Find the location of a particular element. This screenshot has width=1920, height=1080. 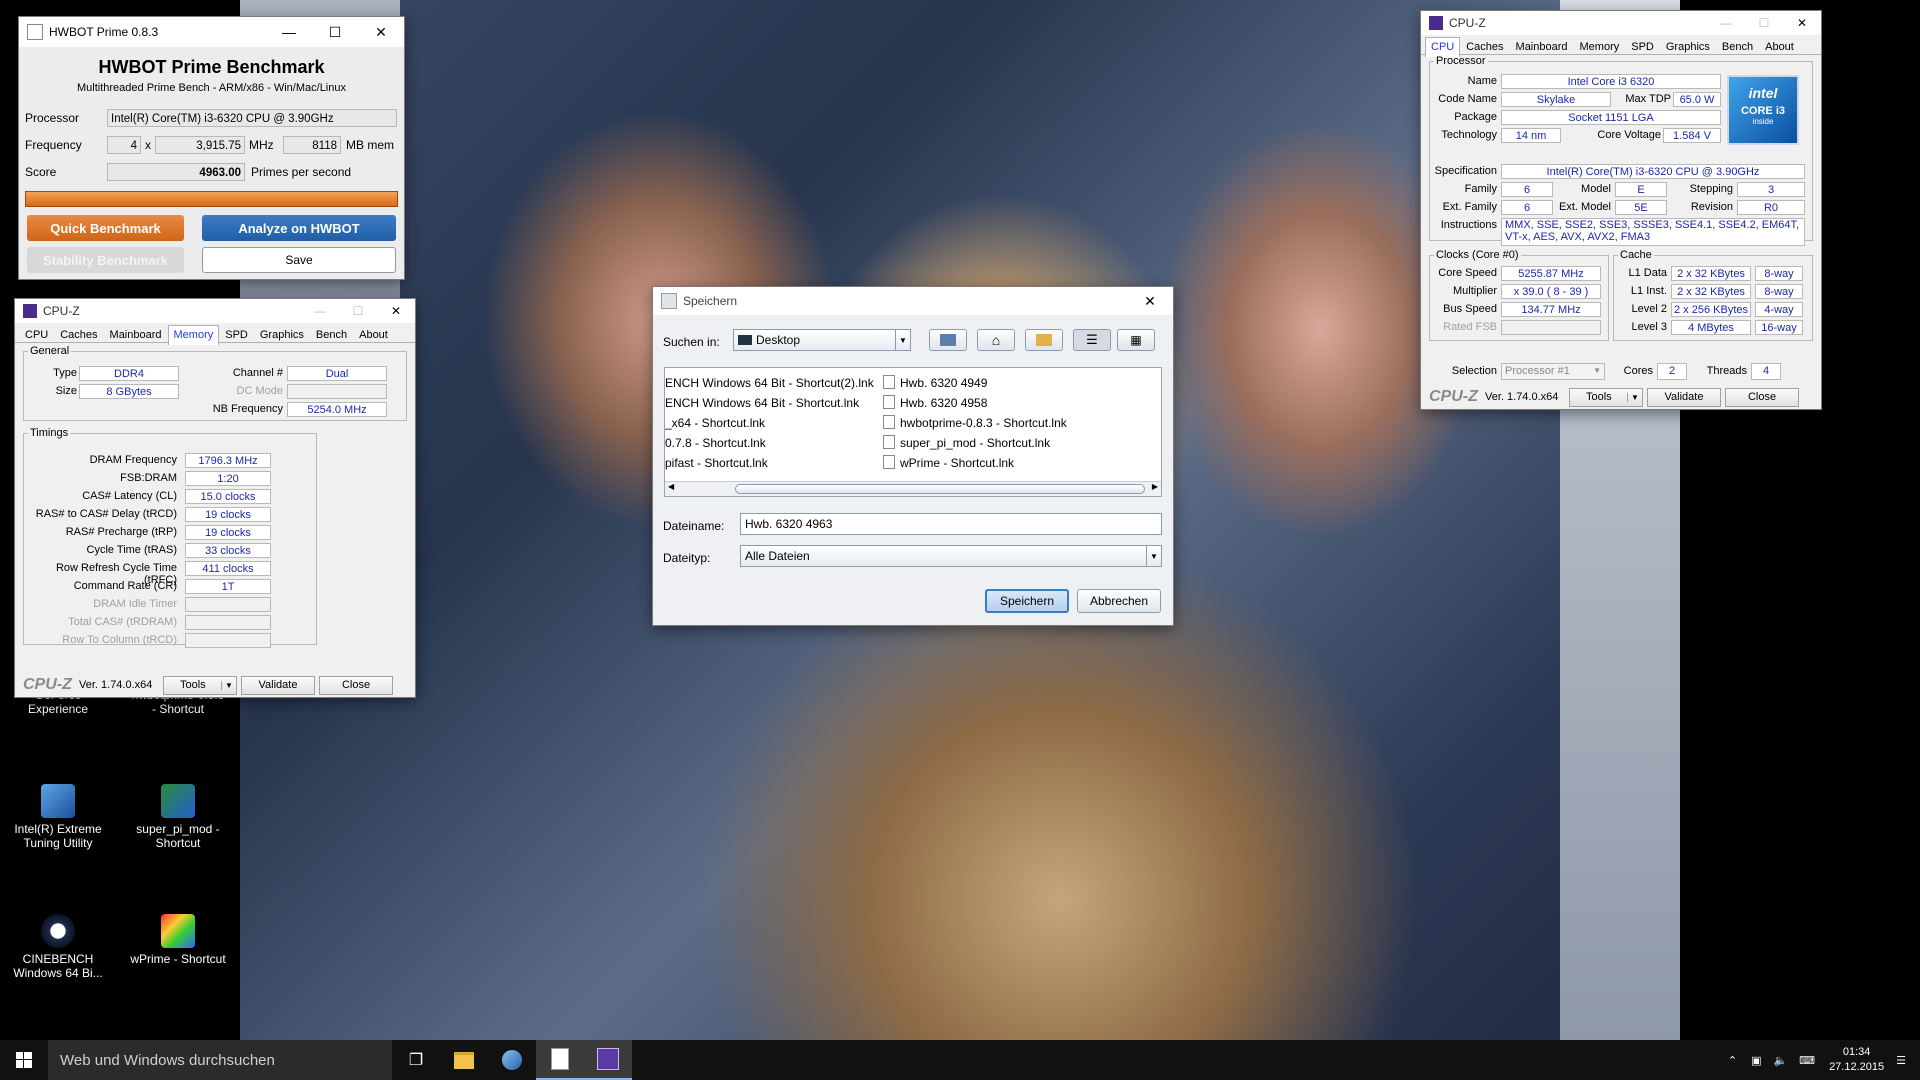

task-view-button: ❐ is located at coordinates (416, 1060).